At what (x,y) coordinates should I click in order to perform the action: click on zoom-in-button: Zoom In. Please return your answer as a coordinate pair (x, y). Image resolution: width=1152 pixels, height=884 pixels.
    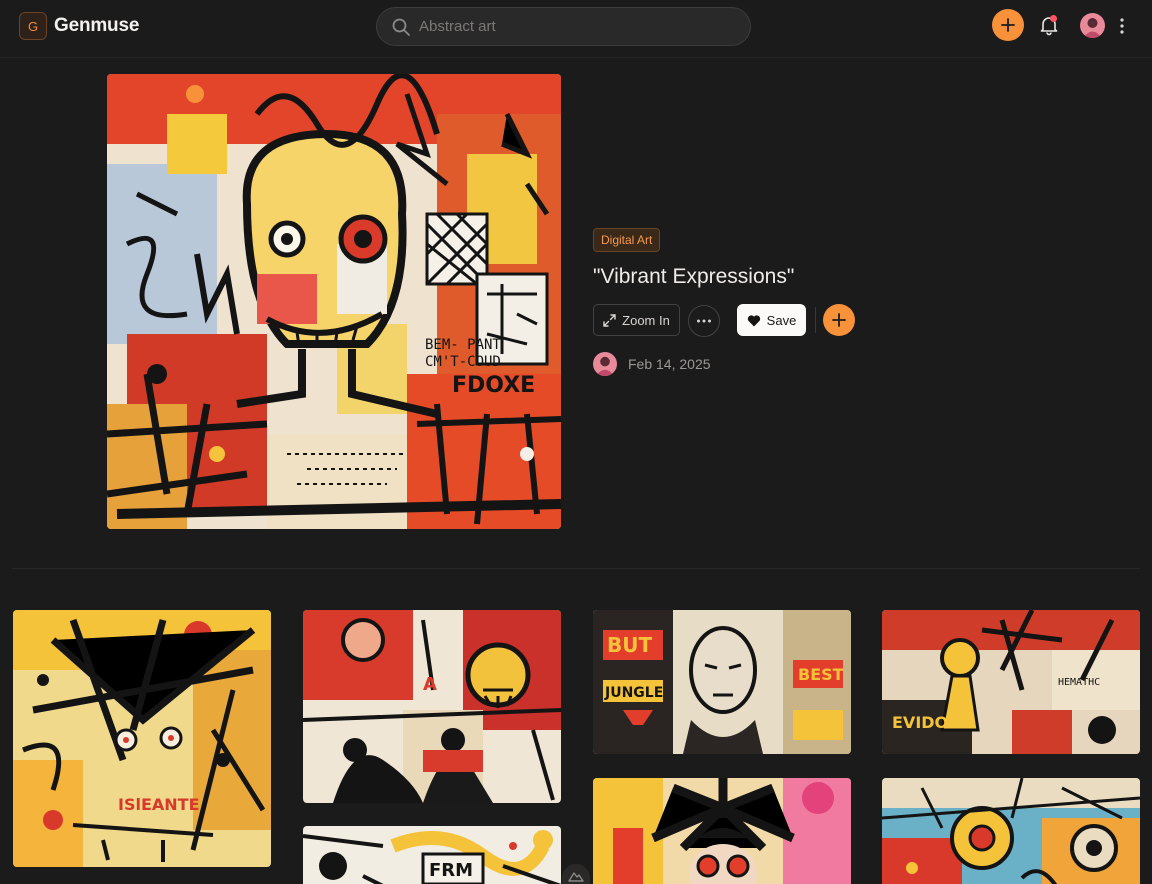
    Looking at the image, I should click on (636, 320).